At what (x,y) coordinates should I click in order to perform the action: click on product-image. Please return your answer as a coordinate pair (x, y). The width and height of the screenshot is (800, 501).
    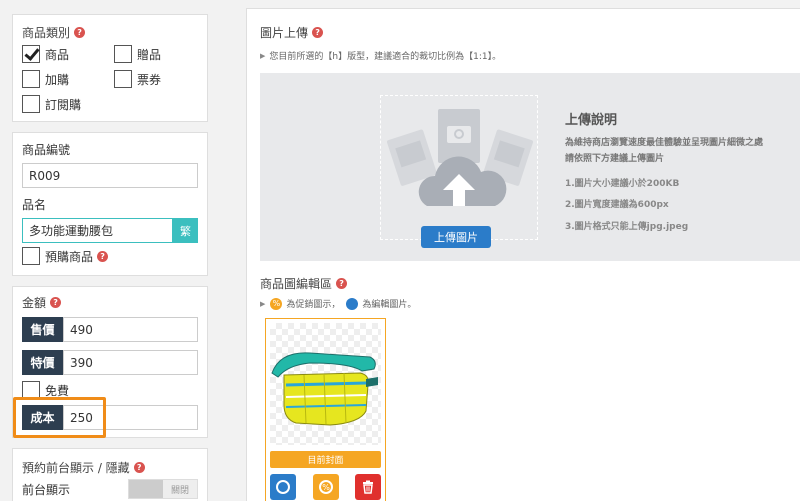
    Looking at the image, I should click on (325, 384).